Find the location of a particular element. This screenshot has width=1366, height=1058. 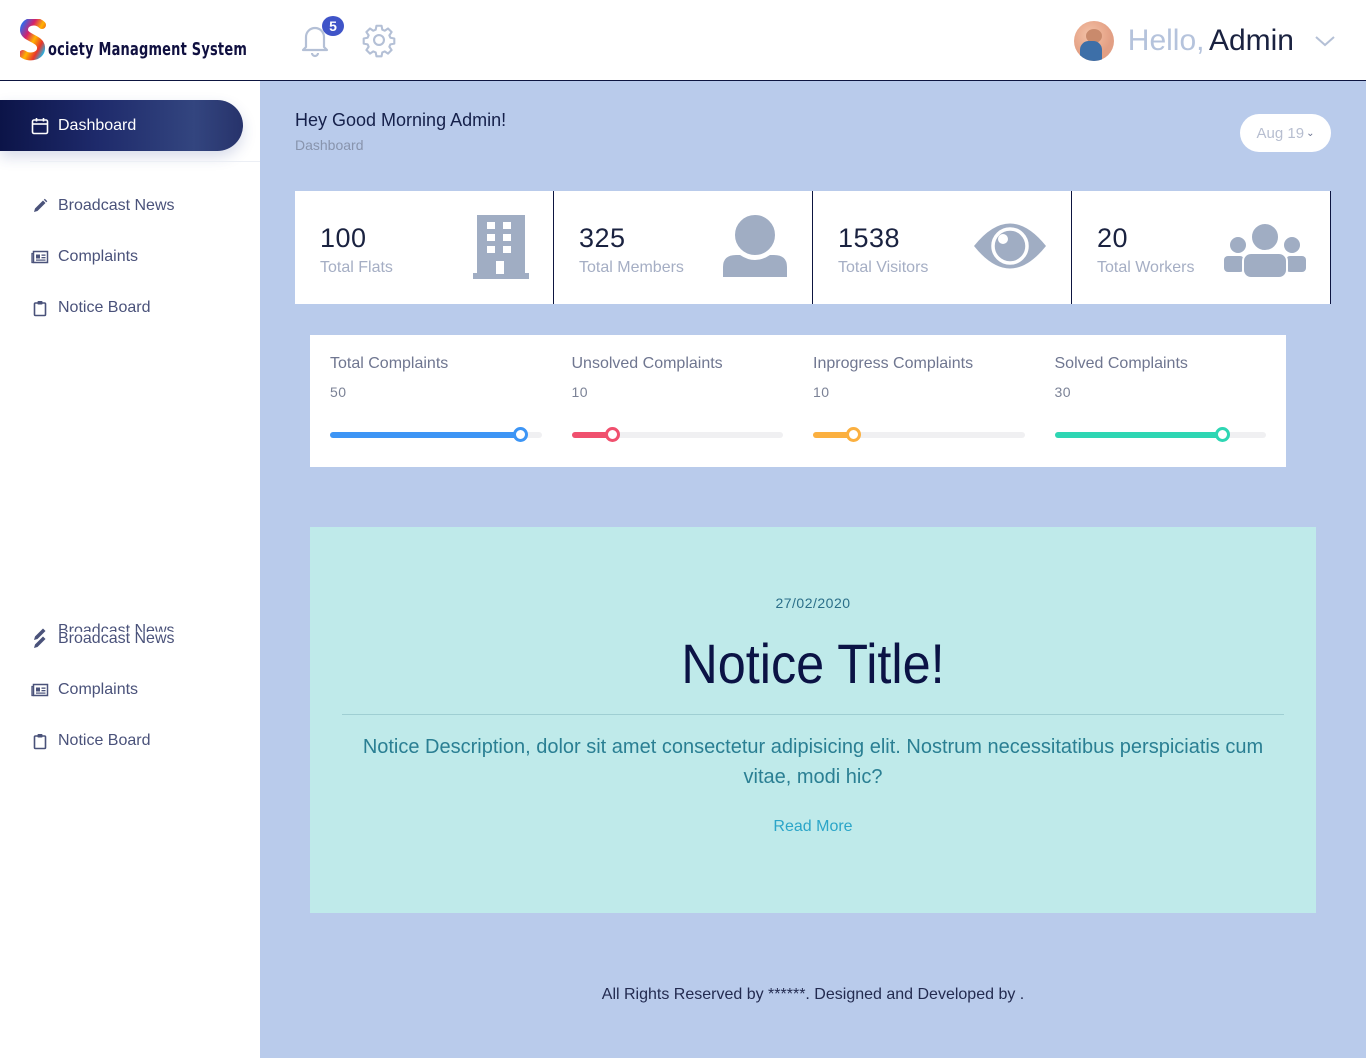

brand-title: ociety Managment System is located at coordinates (148, 49).